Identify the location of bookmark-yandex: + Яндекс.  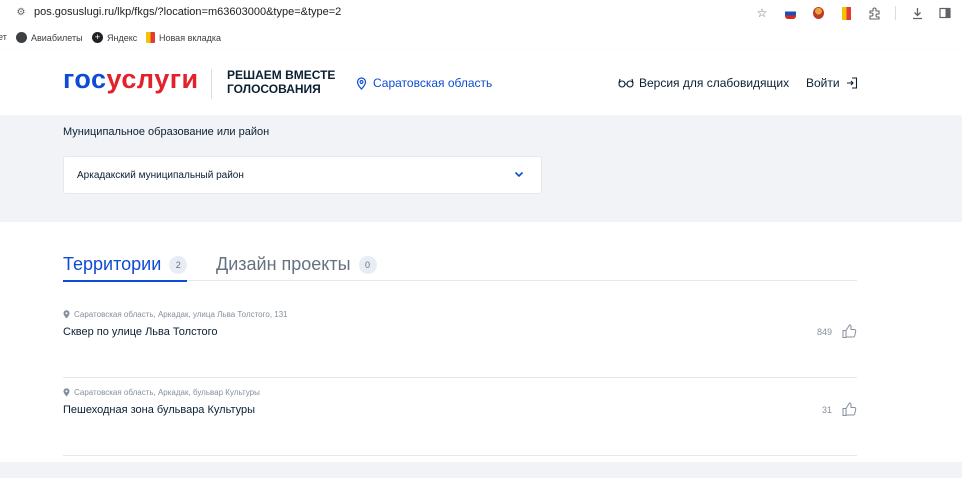
(114, 37).